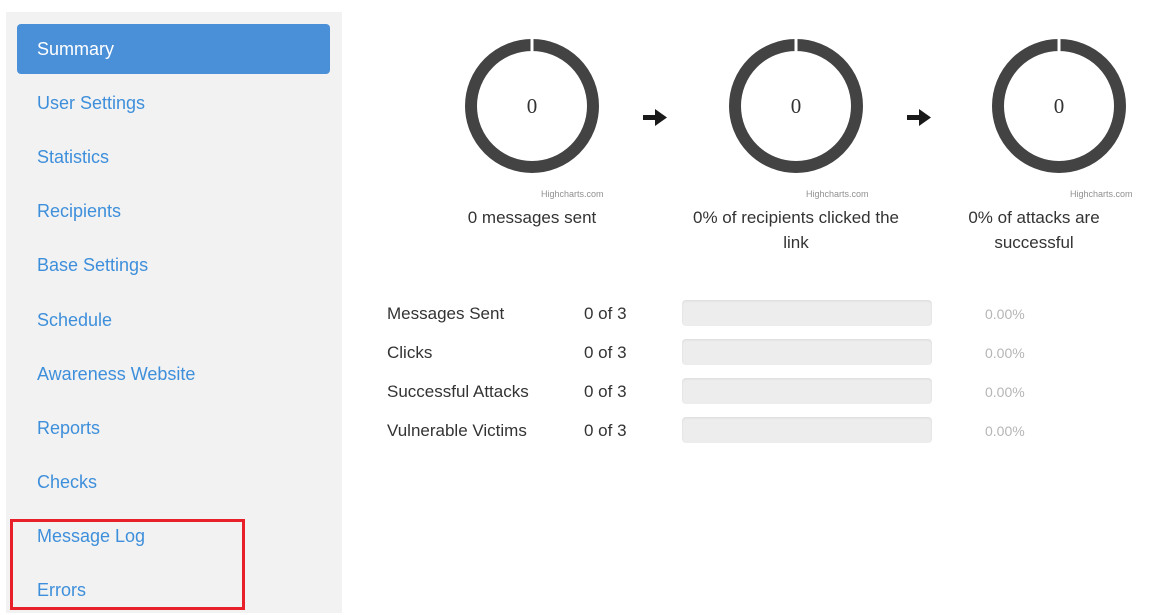 The height and width of the screenshot is (615, 1156). Describe the element at coordinates (173, 49) in the screenshot. I see `sidebar-item-summary: Summary` at that location.